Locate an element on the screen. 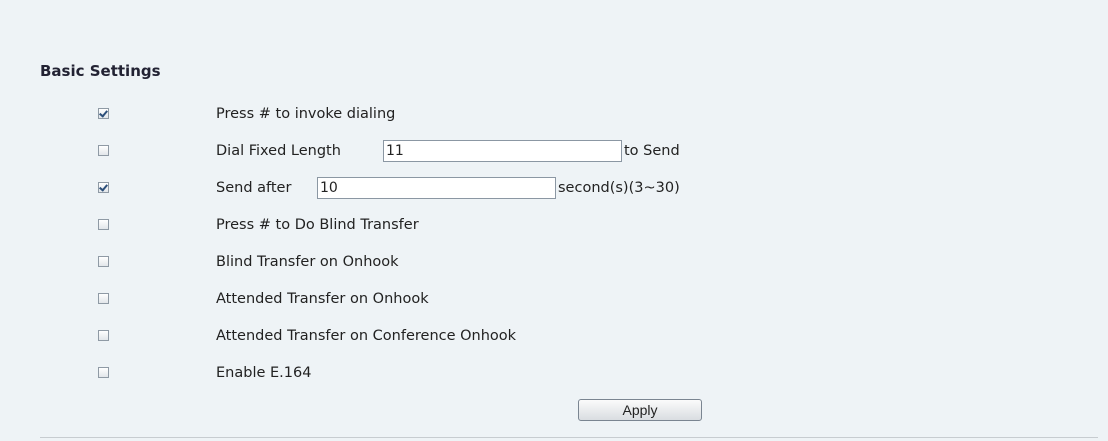  section-title: Basic Settings is located at coordinates (100, 71).